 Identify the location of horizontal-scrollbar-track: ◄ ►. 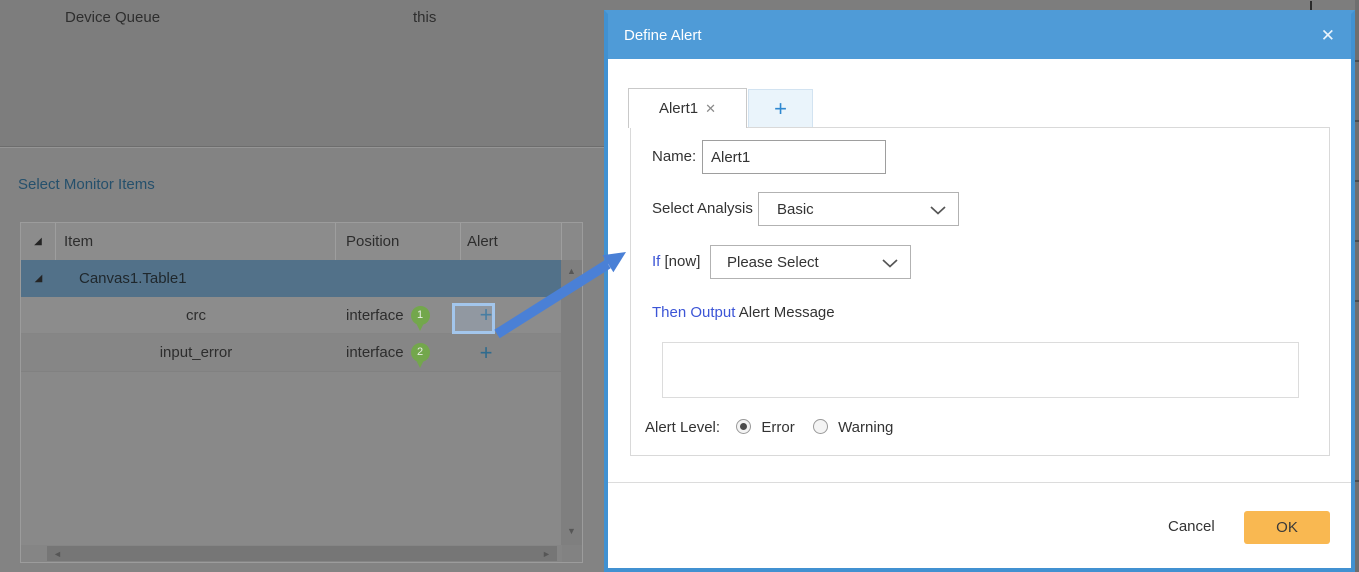
(302, 553).